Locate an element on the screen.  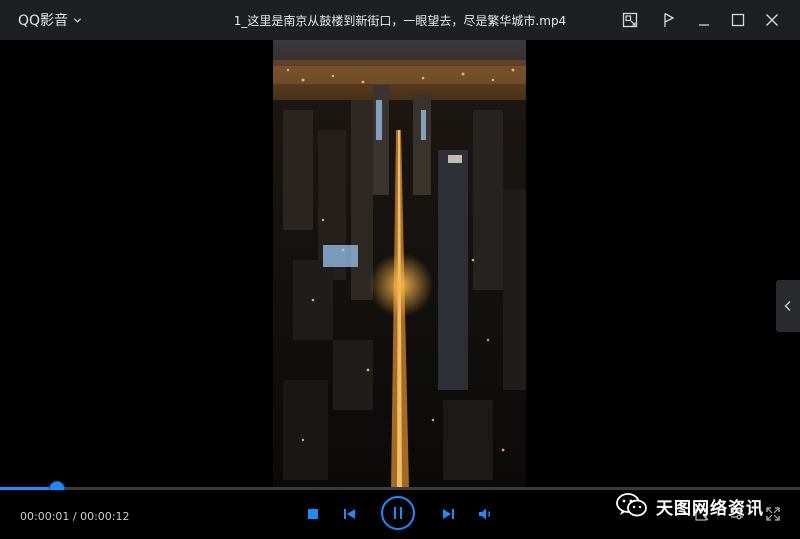
pause-button is located at coordinates (398, 513).